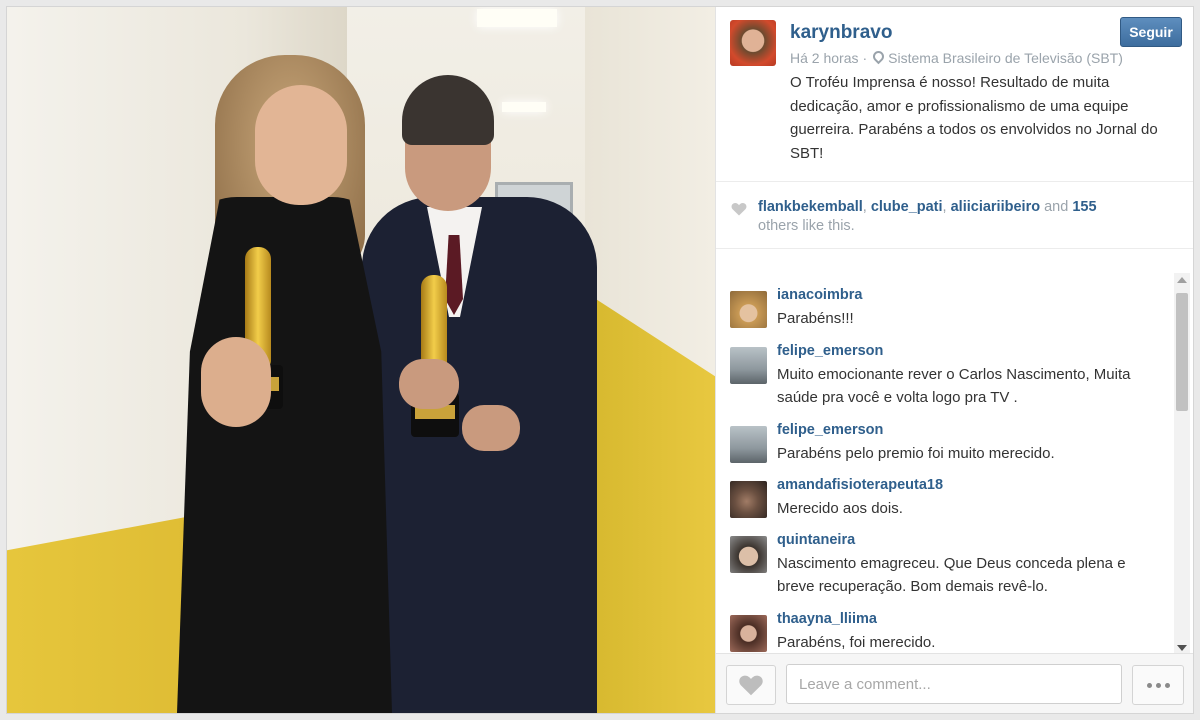 The width and height of the screenshot is (1200, 720). I want to click on liker-link: aliiciariibeiro, so click(995, 207).